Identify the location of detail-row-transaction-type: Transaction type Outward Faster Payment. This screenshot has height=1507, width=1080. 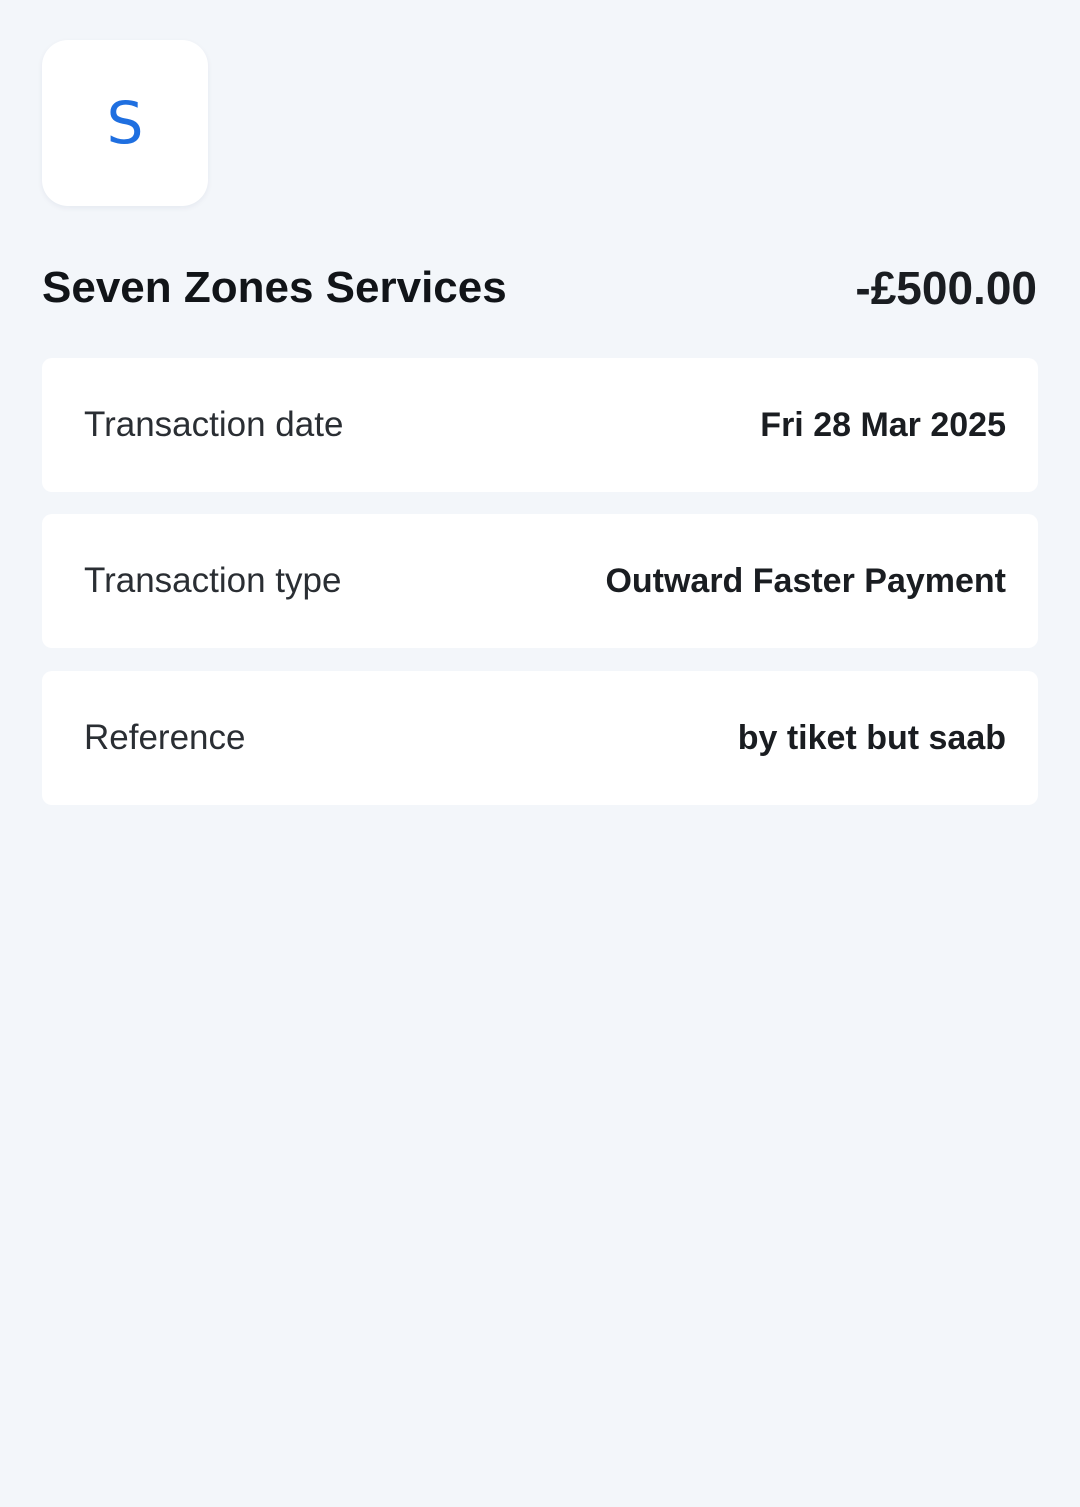
(540, 581).